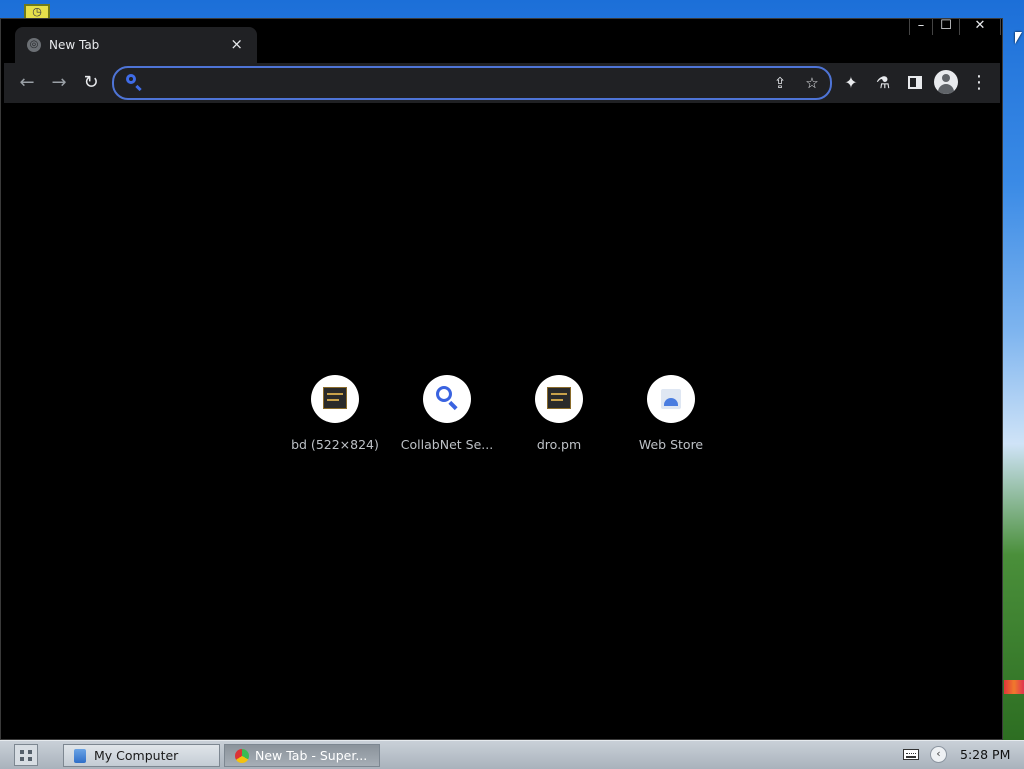 The height and width of the screenshot is (769, 1024). I want to click on address-bar: ⇪ ☆, so click(472, 83).